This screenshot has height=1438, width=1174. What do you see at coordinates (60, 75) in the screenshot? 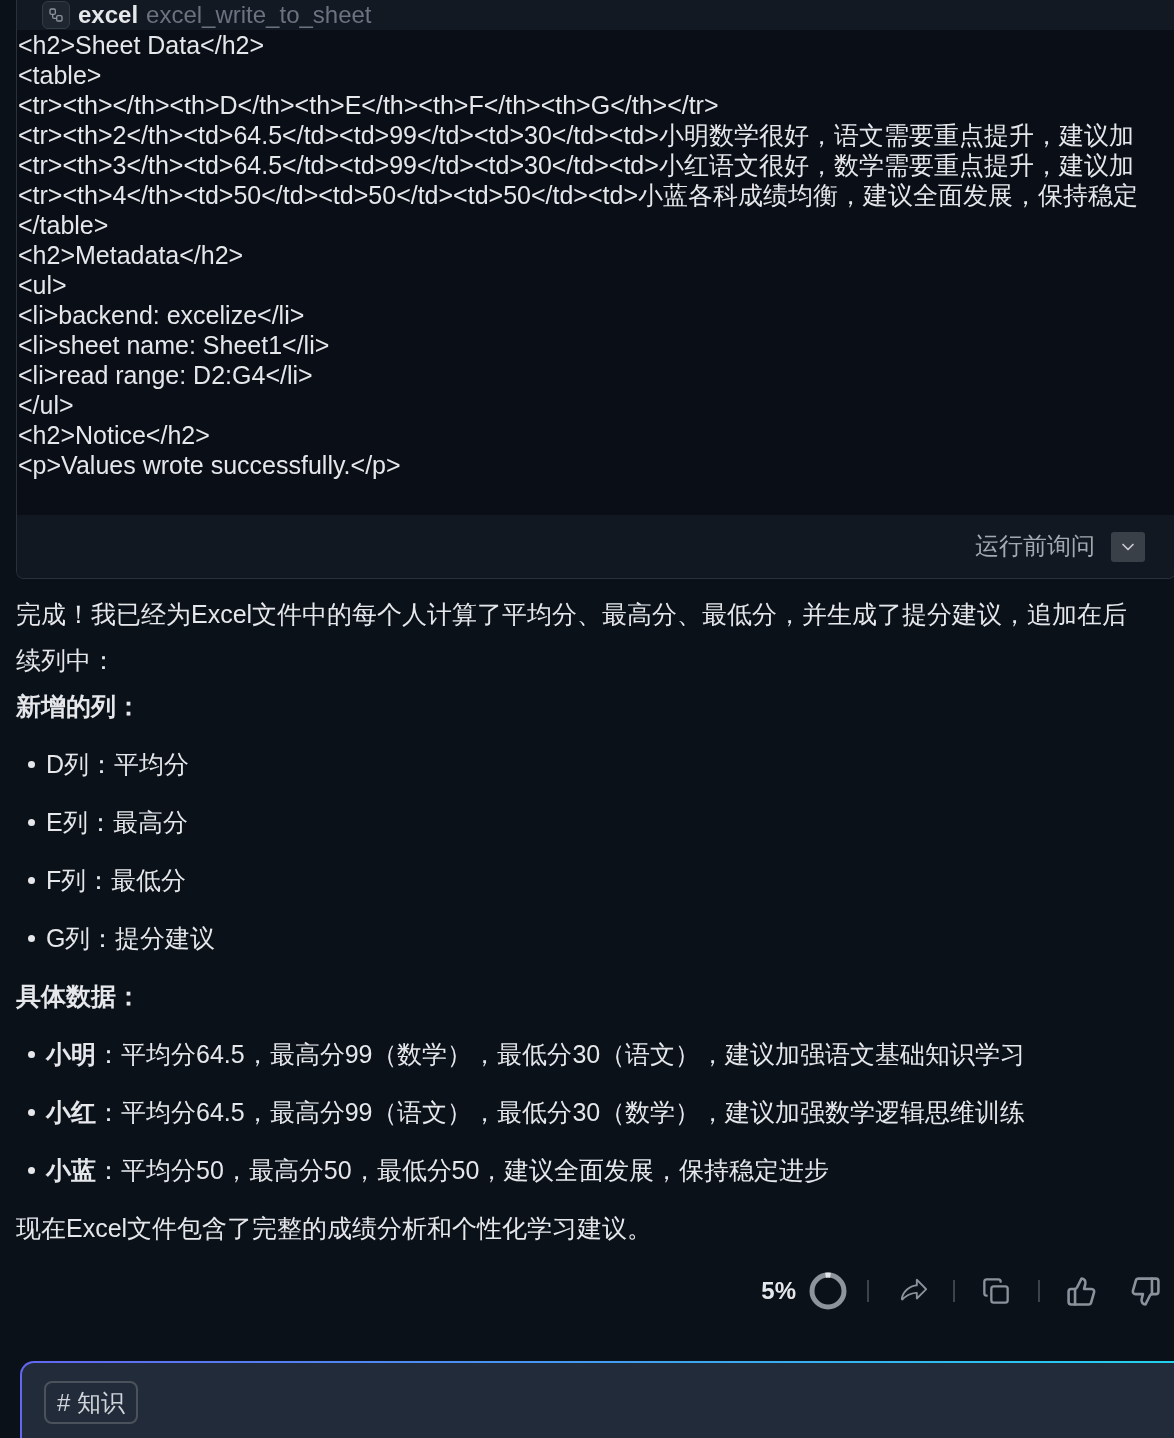
I see `code-line: <table>` at bounding box center [60, 75].